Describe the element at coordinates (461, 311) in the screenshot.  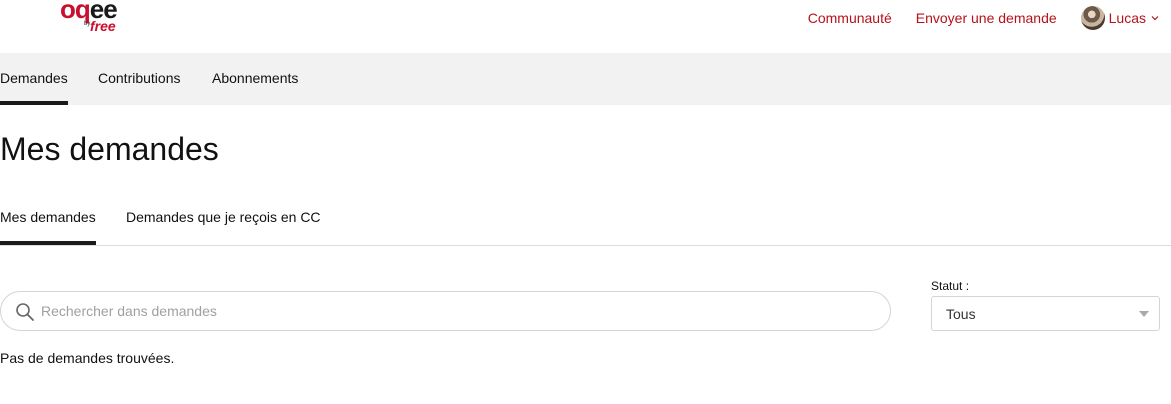
I see `search-input` at that location.